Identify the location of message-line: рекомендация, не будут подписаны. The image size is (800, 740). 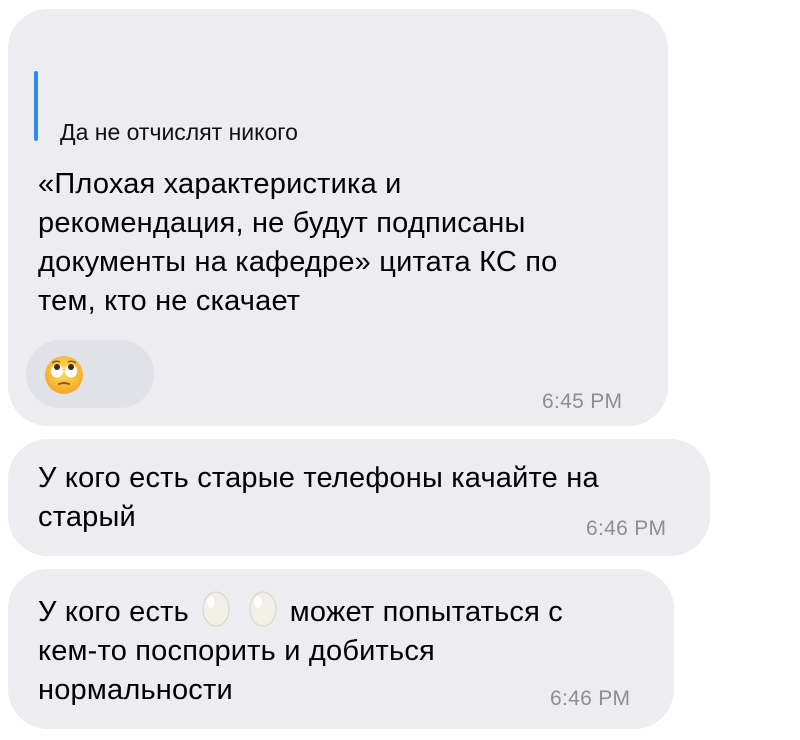
(282, 223).